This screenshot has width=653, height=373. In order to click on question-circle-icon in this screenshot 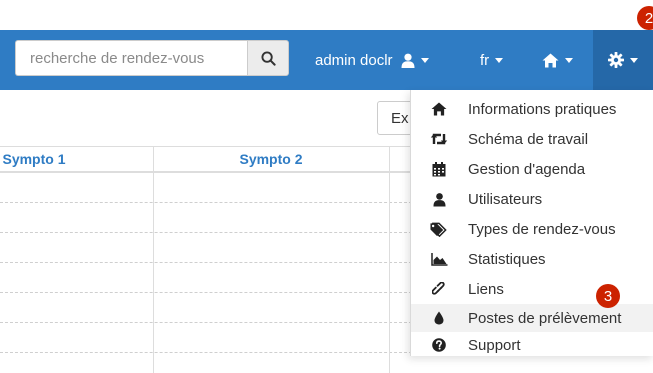, I will do `click(439, 345)`.